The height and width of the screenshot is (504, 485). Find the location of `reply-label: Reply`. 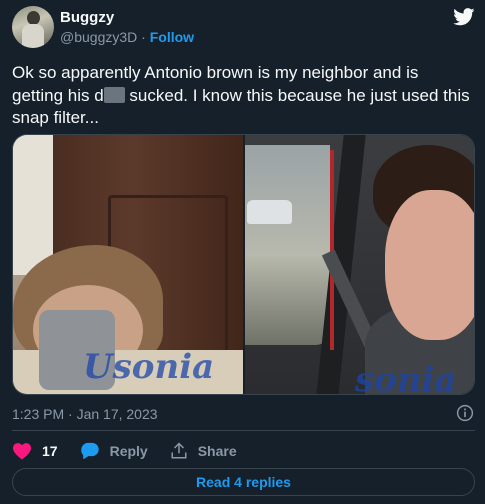

reply-label: Reply is located at coordinates (128, 451).